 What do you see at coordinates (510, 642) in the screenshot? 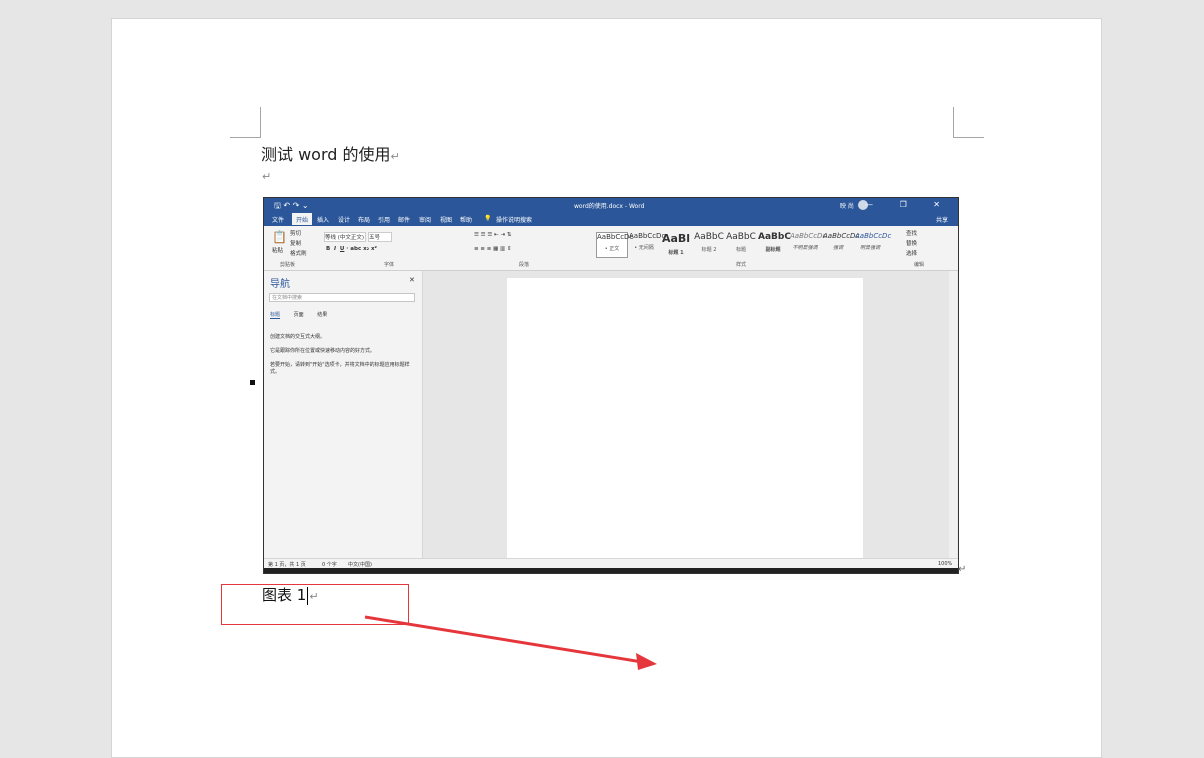
I see `annotation-arrow` at bounding box center [510, 642].